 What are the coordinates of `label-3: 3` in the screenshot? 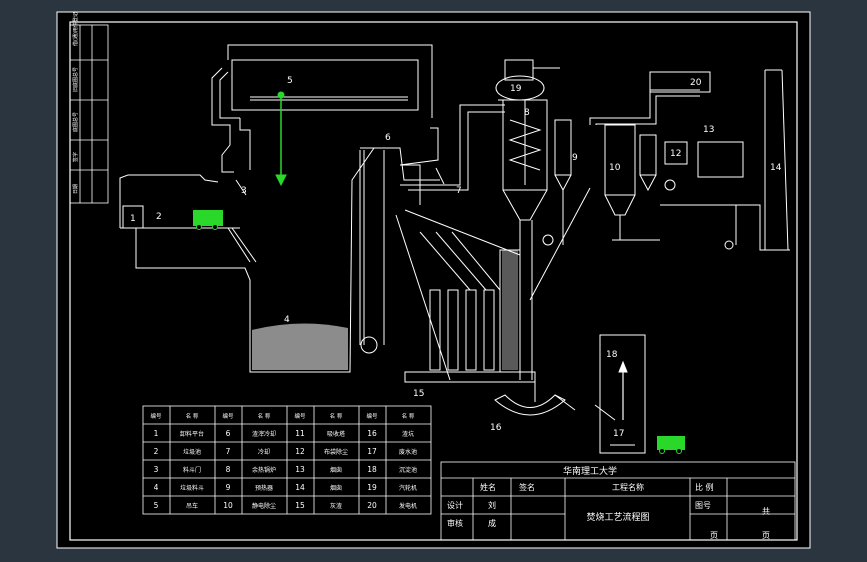 It's located at (244, 191).